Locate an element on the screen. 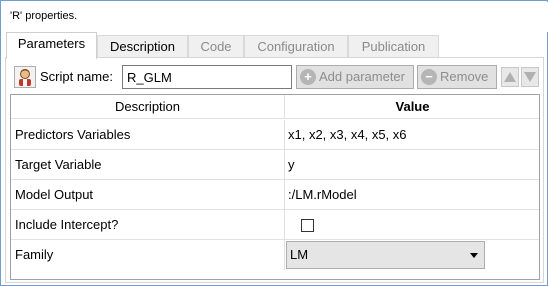 The height and width of the screenshot is (286, 548). table-header: Description Value is located at coordinates (275, 107).